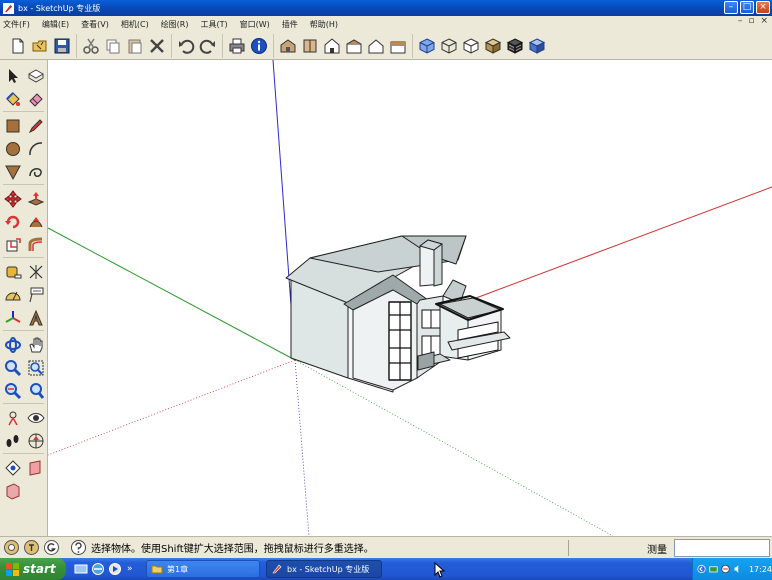 The width and height of the screenshot is (772, 580). What do you see at coordinates (98, 569) in the screenshot?
I see `internet-explorer-icon` at bounding box center [98, 569].